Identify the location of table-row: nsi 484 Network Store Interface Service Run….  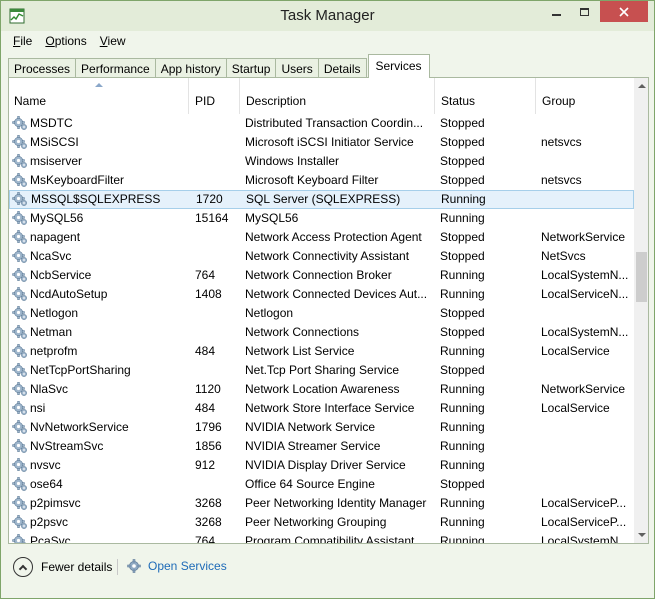
(321, 408).